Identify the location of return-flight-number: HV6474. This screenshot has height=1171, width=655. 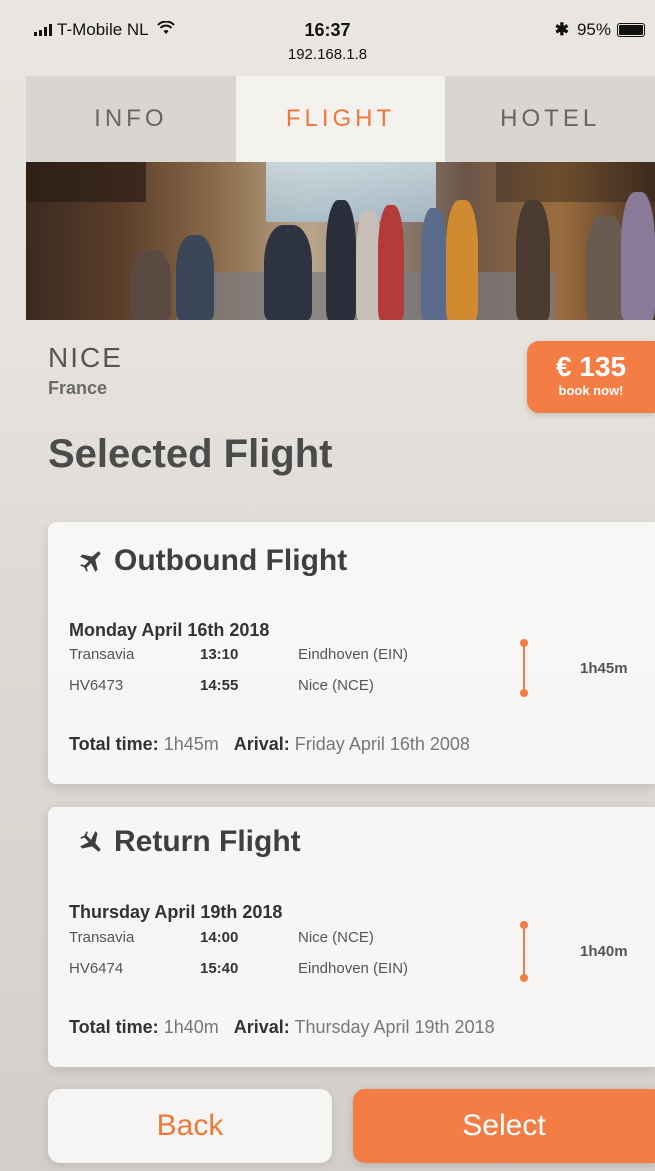
(96, 968).